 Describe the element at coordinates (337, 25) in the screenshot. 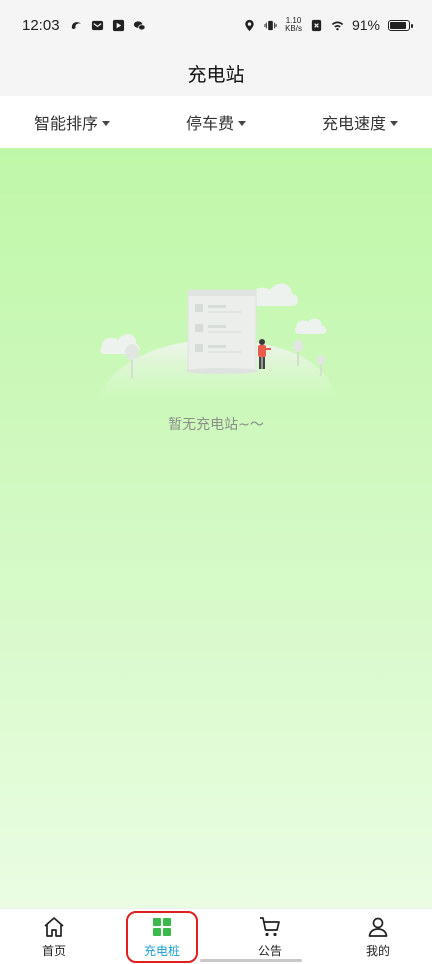

I see `wifi-icon` at that location.